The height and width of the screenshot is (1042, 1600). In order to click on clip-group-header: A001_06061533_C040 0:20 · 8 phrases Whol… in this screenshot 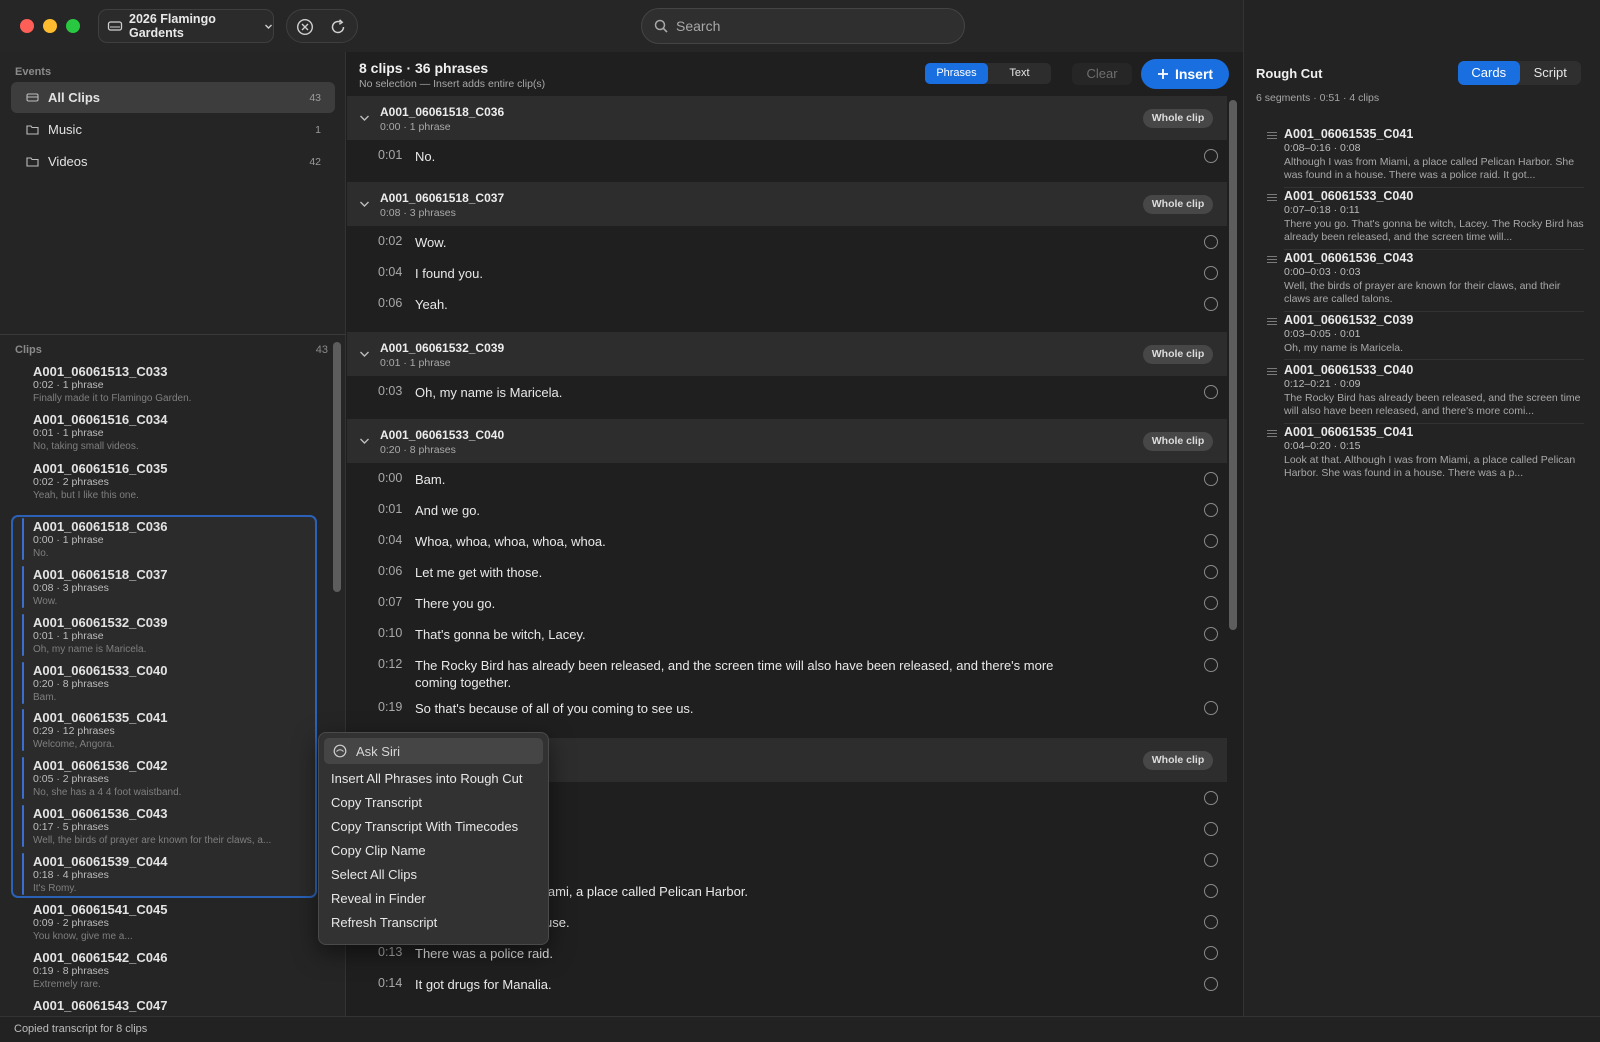, I will do `click(787, 441)`.